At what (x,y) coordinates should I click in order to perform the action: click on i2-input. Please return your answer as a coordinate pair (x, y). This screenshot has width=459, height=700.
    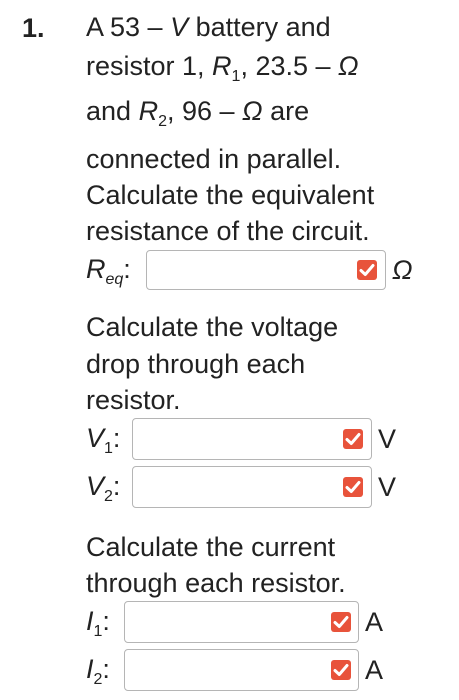
    Looking at the image, I should click on (241, 670).